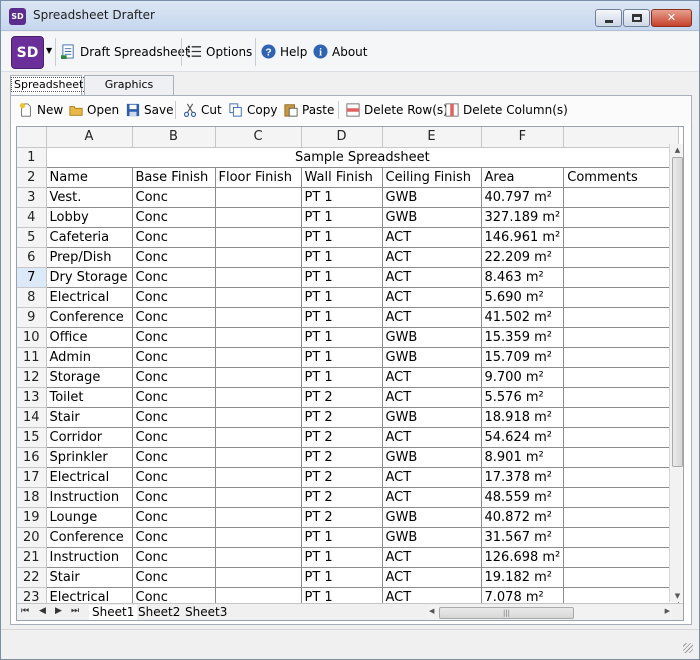 The image size is (700, 660). I want to click on row-header: 6, so click(32, 257).